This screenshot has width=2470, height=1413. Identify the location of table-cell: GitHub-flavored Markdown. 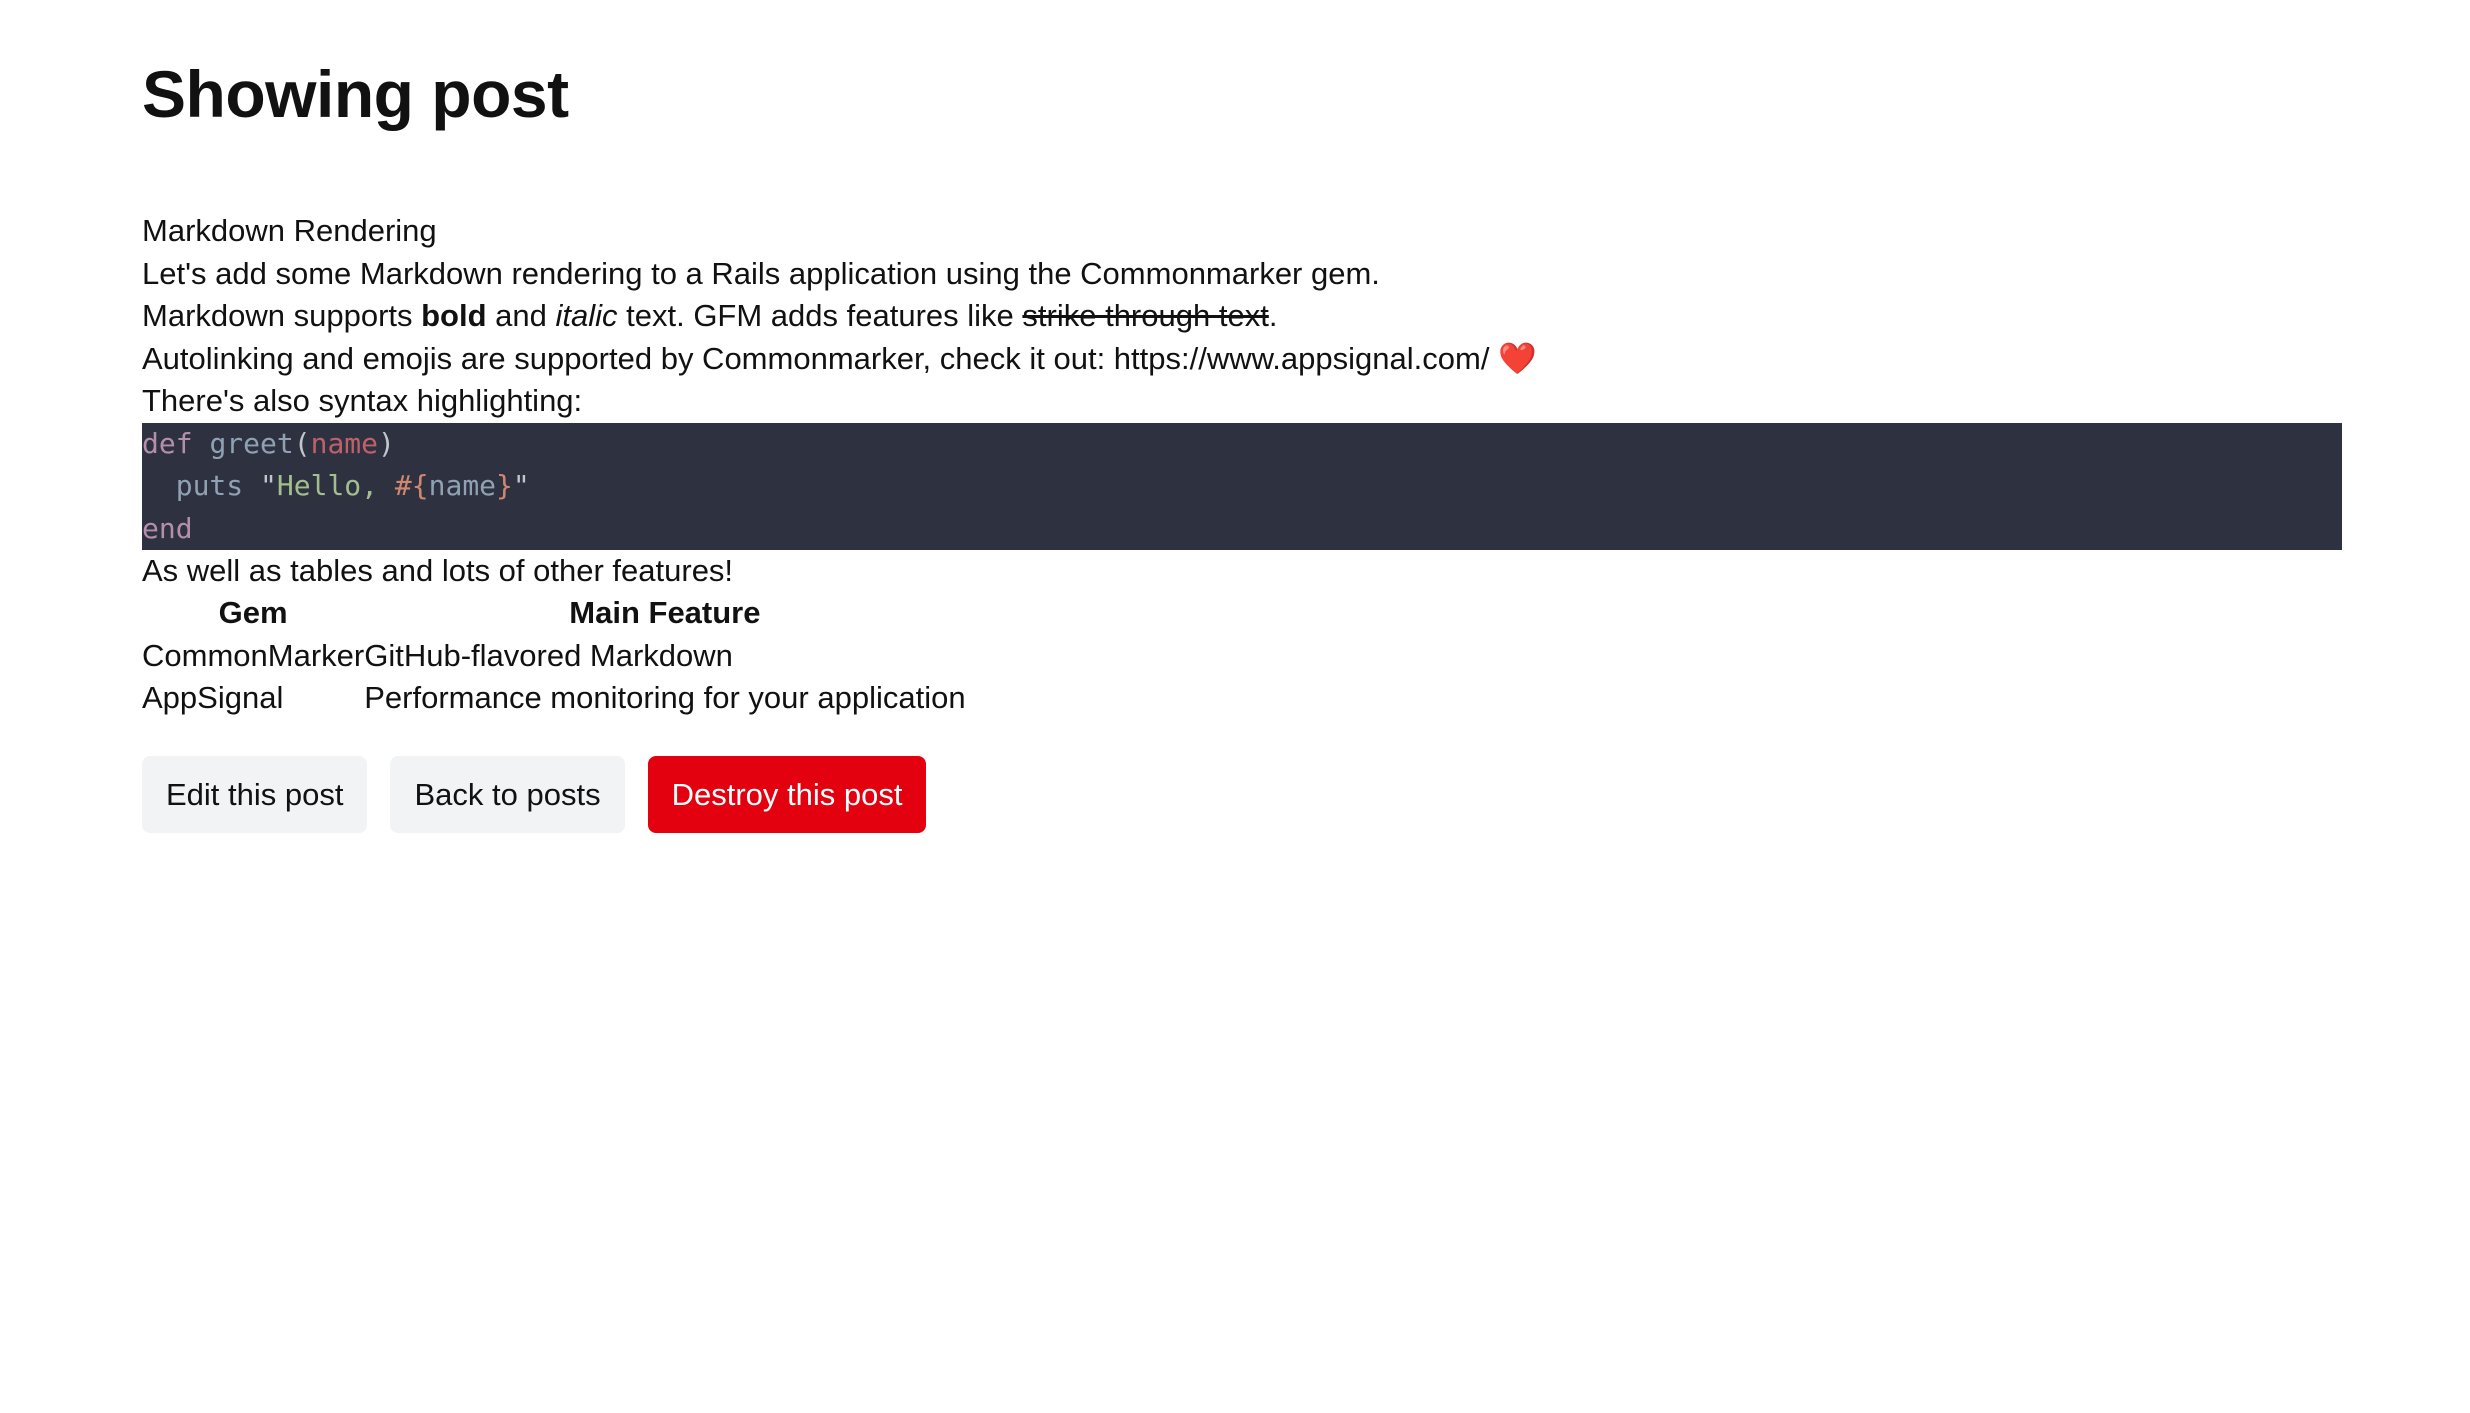
(548, 655).